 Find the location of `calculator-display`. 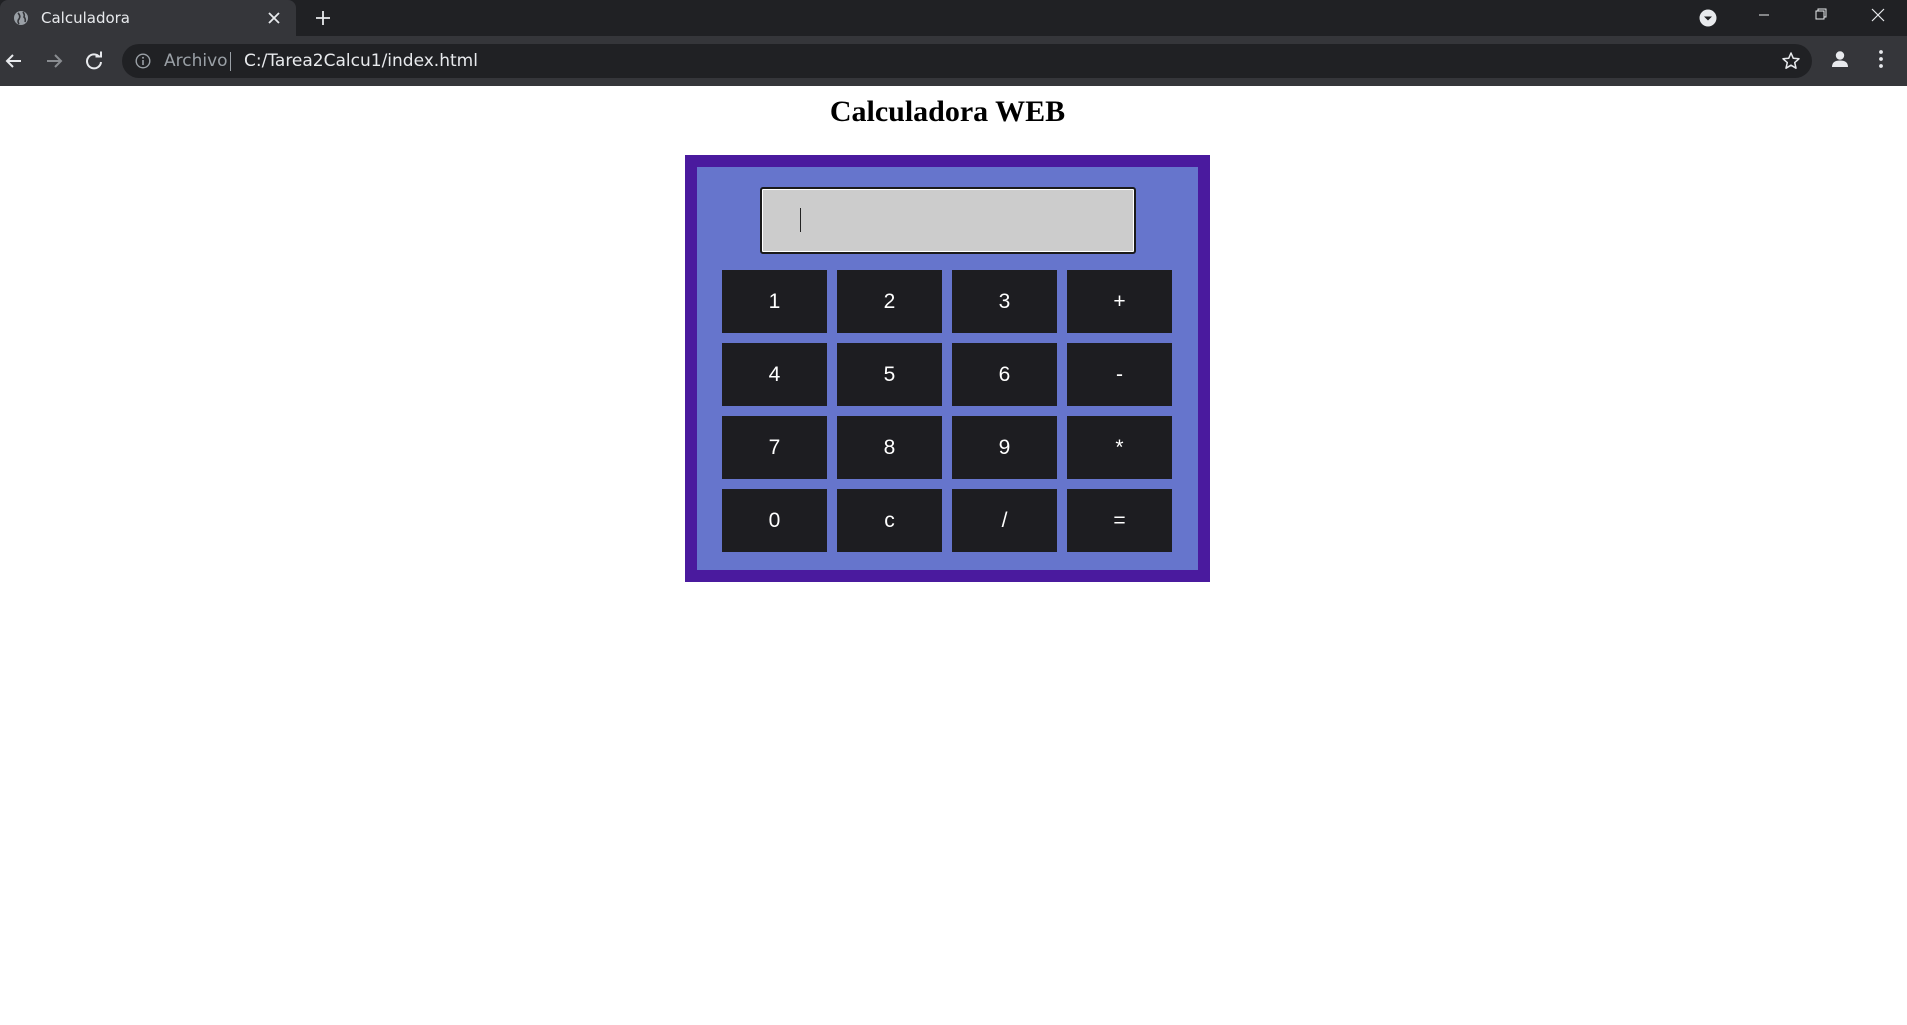

calculator-display is located at coordinates (948, 220).